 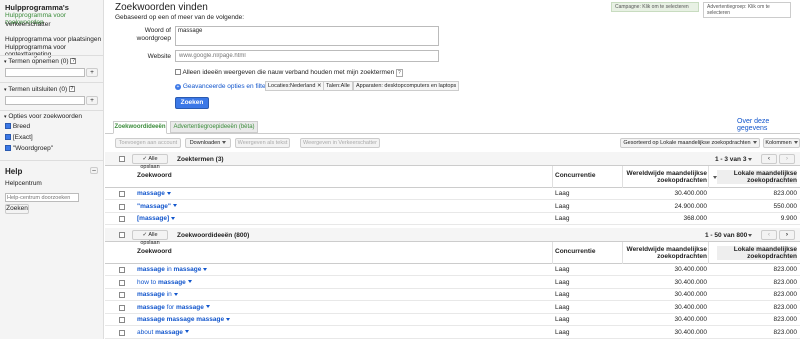 I want to click on add-to-account-button: Toevoegen aan account, so click(x=148, y=143).